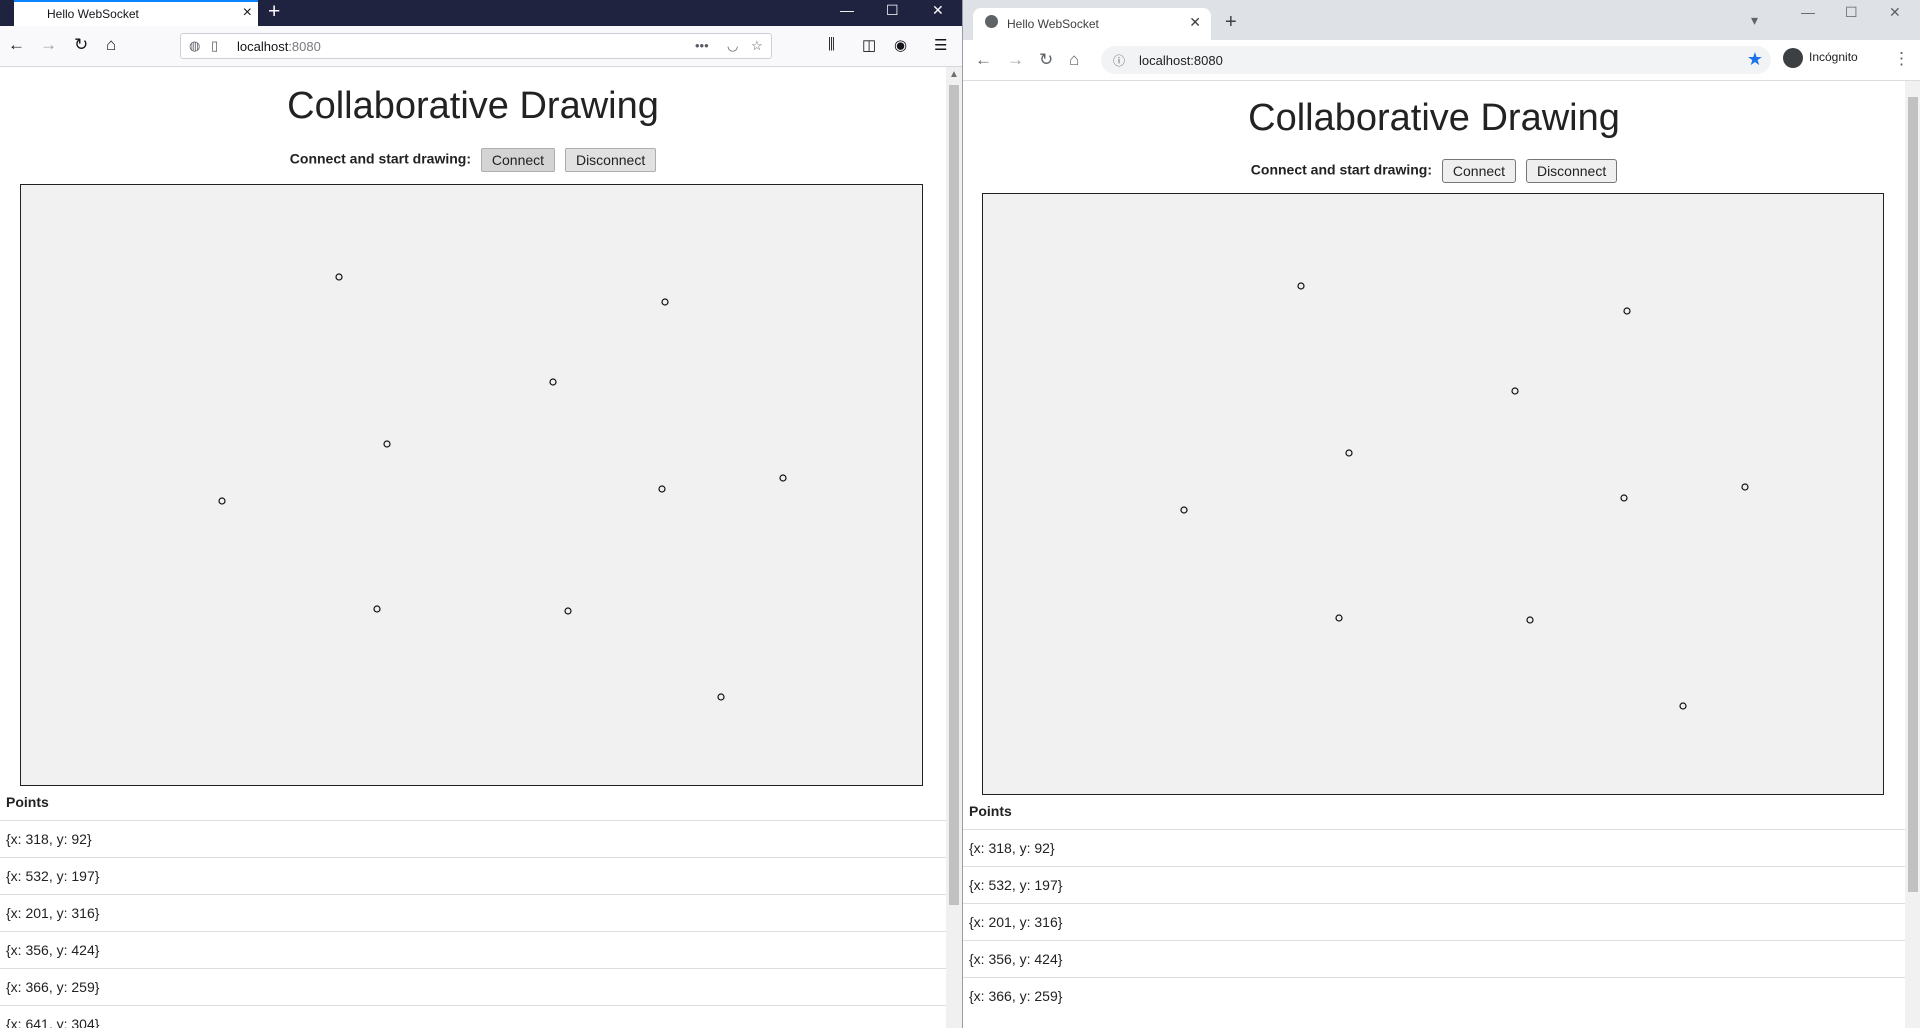 Image resolution: width=1920 pixels, height=1028 pixels. Describe the element at coordinates (869, 45) in the screenshot. I see `sidebar-icon: ◫` at that location.